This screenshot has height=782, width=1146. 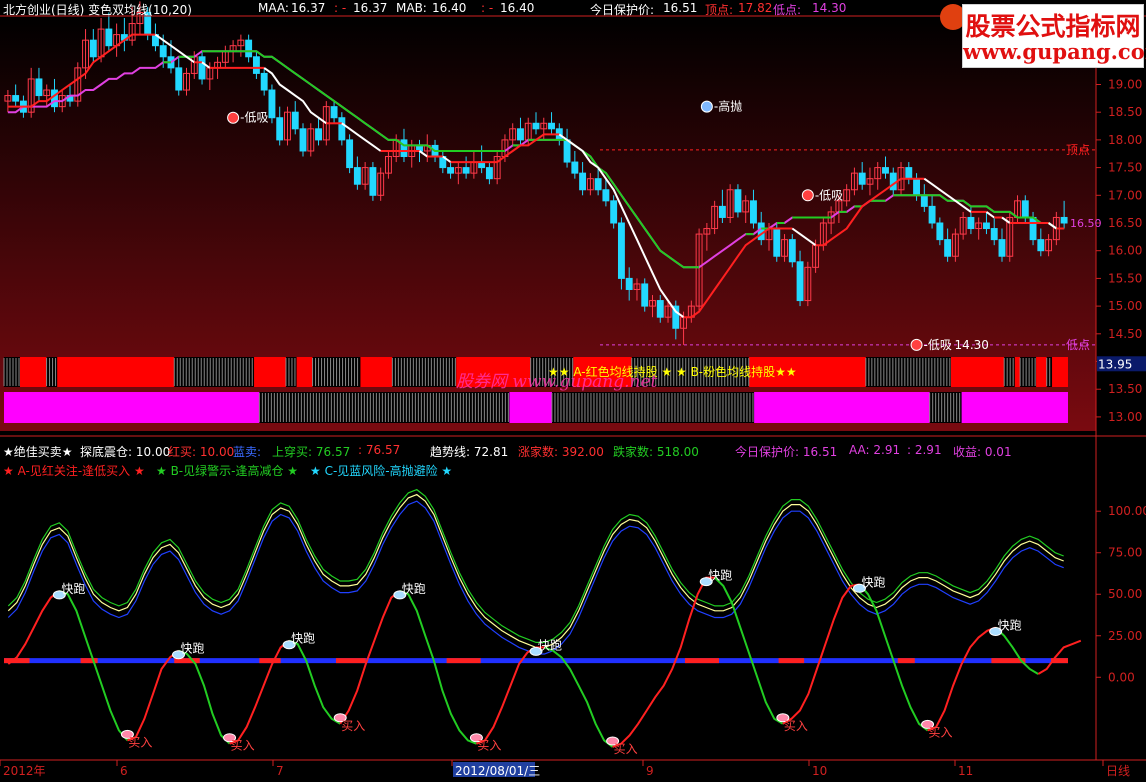 I want to click on chart-title: 北方创业(日线) 变色双均线(10,20), so click(x=97, y=10).